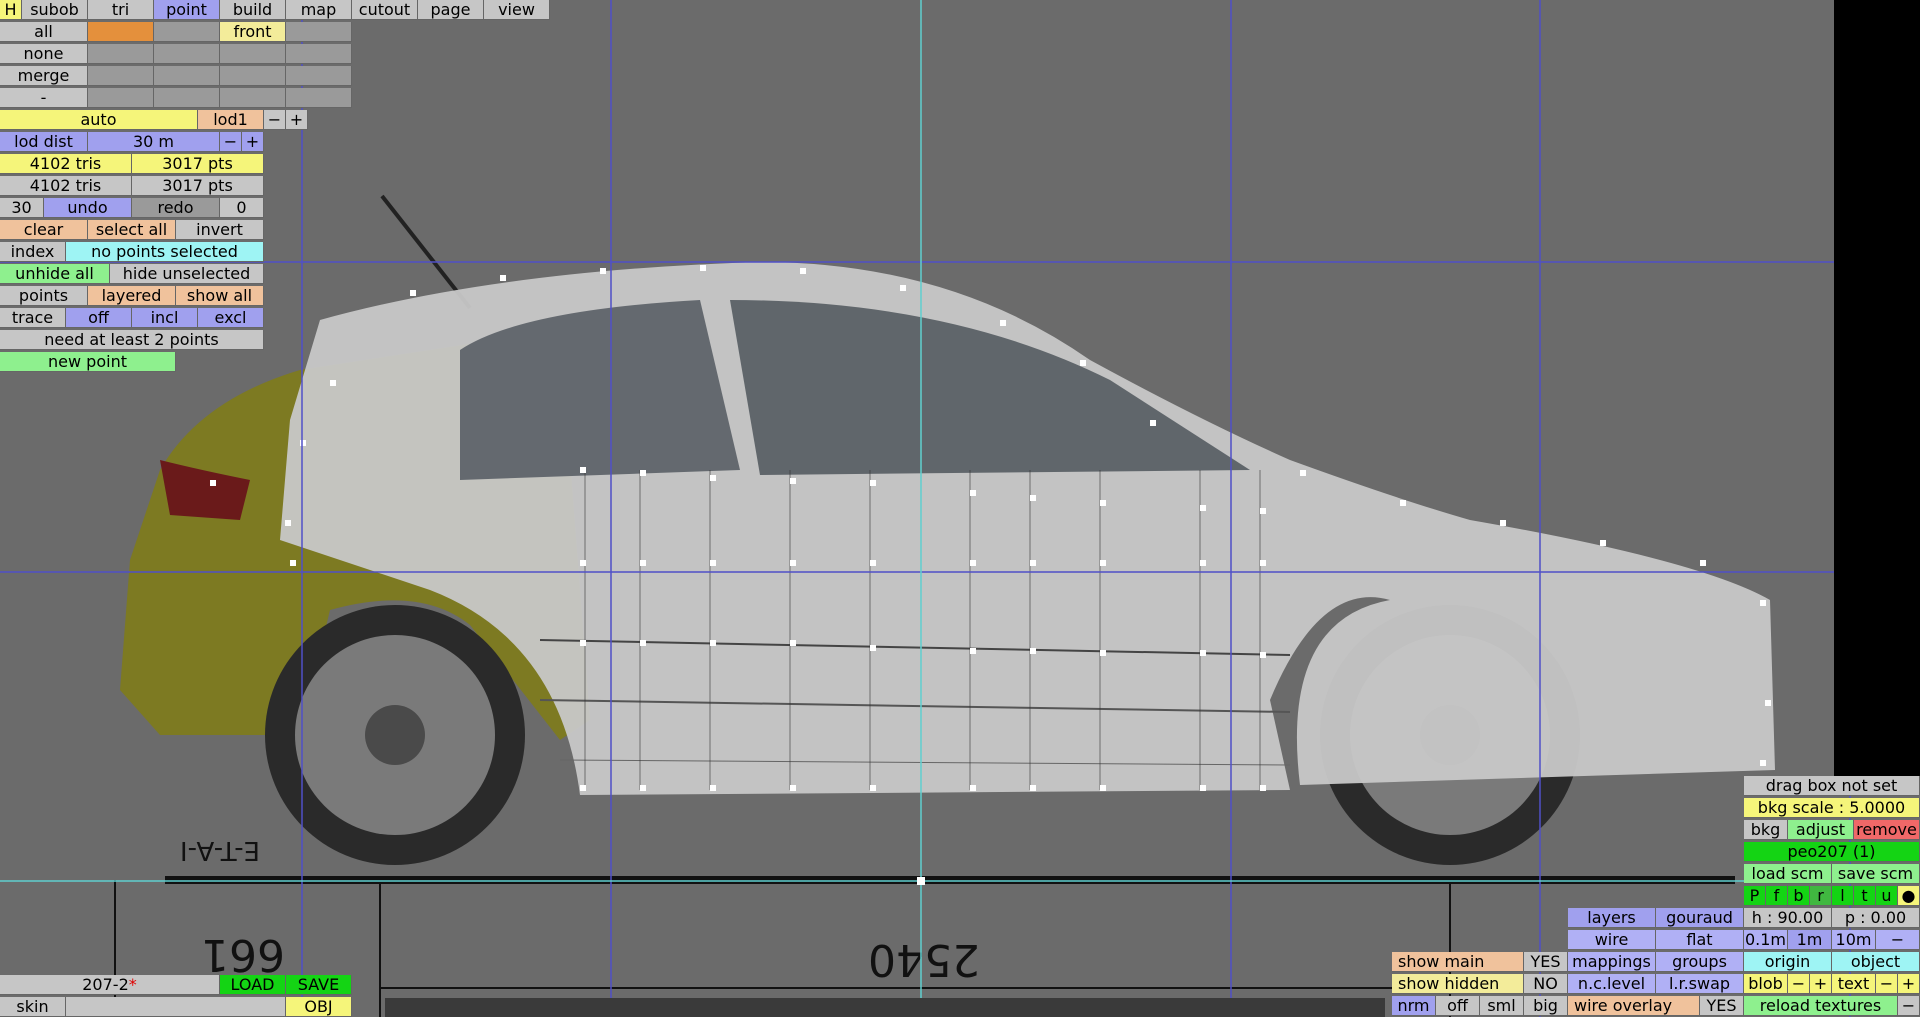 Image resolution: width=1920 pixels, height=1017 pixels. Describe the element at coordinates (220, 230) in the screenshot. I see `invert-selection-button: invert` at that location.